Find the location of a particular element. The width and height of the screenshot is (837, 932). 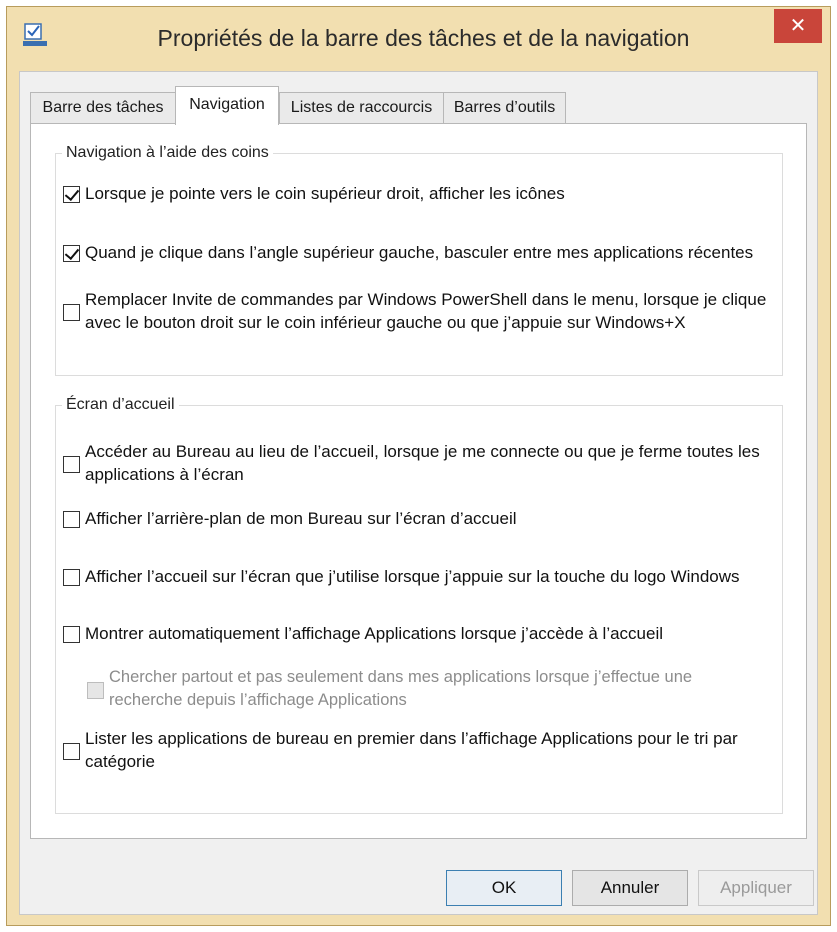

close-button: ✕ is located at coordinates (798, 26).